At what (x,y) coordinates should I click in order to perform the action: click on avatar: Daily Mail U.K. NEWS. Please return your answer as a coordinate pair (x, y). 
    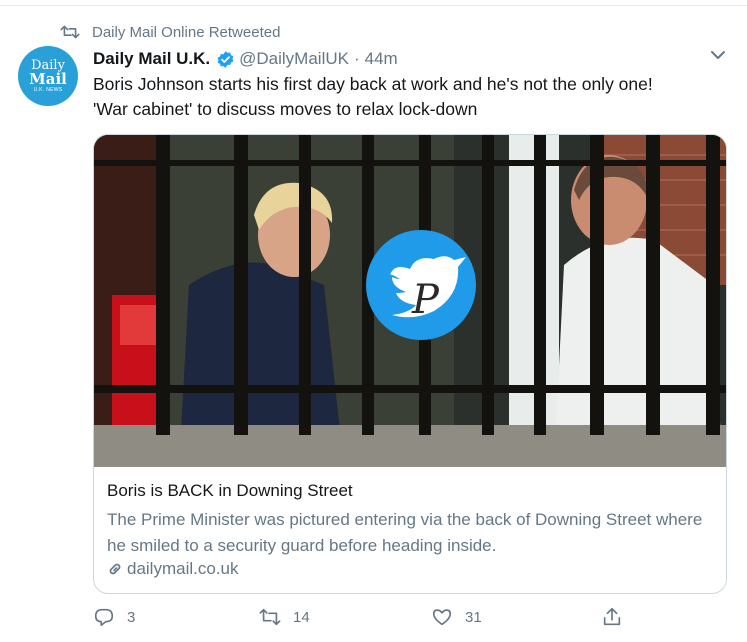
    Looking at the image, I should click on (48, 76).